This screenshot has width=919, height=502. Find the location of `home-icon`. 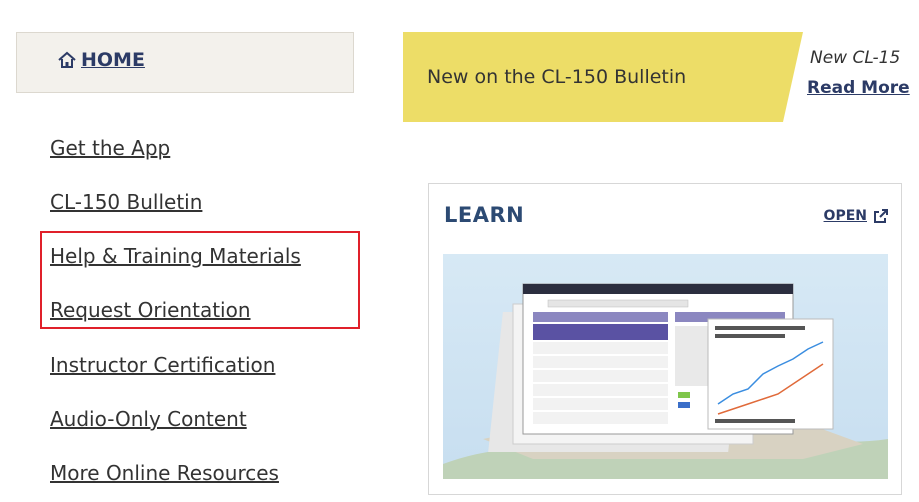

home-icon is located at coordinates (67, 59).